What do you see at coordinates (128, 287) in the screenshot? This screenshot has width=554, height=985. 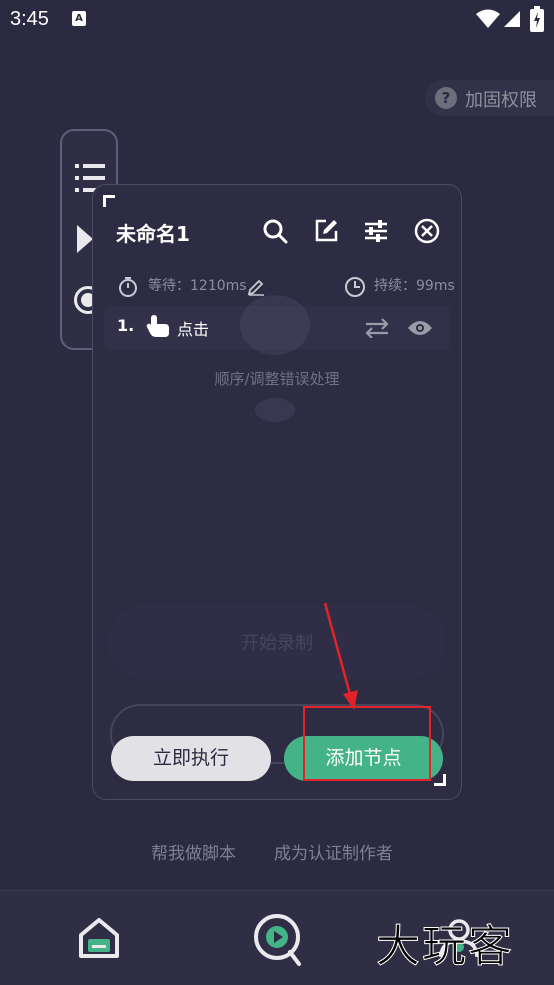 I see `timer-icon` at bounding box center [128, 287].